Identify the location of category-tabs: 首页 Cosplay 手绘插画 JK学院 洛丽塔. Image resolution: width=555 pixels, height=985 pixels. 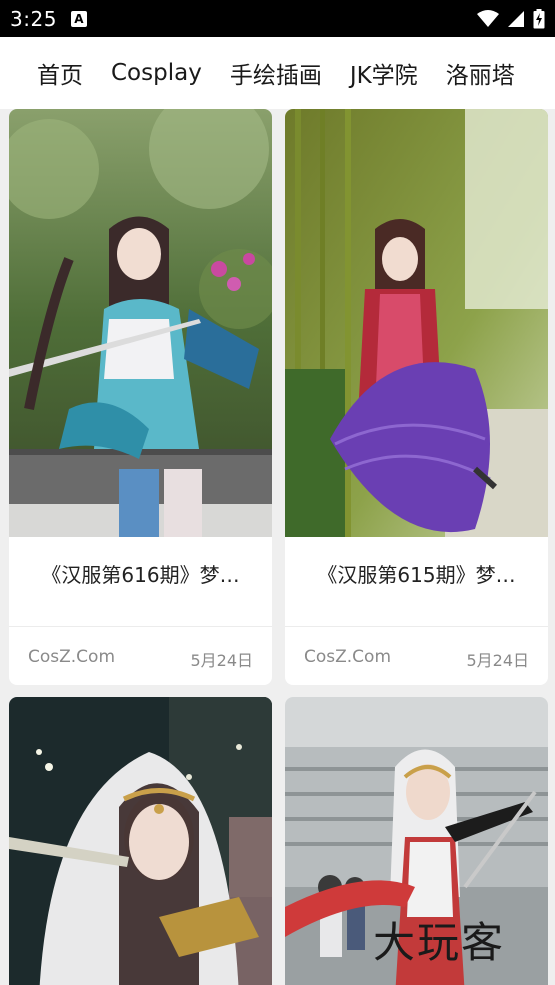
(277, 73).